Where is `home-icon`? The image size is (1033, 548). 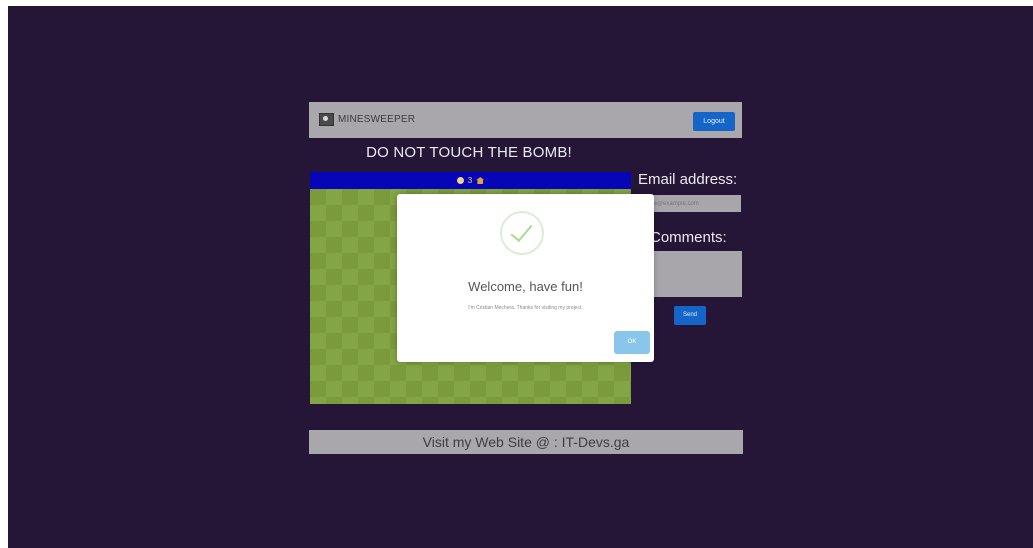 home-icon is located at coordinates (480, 180).